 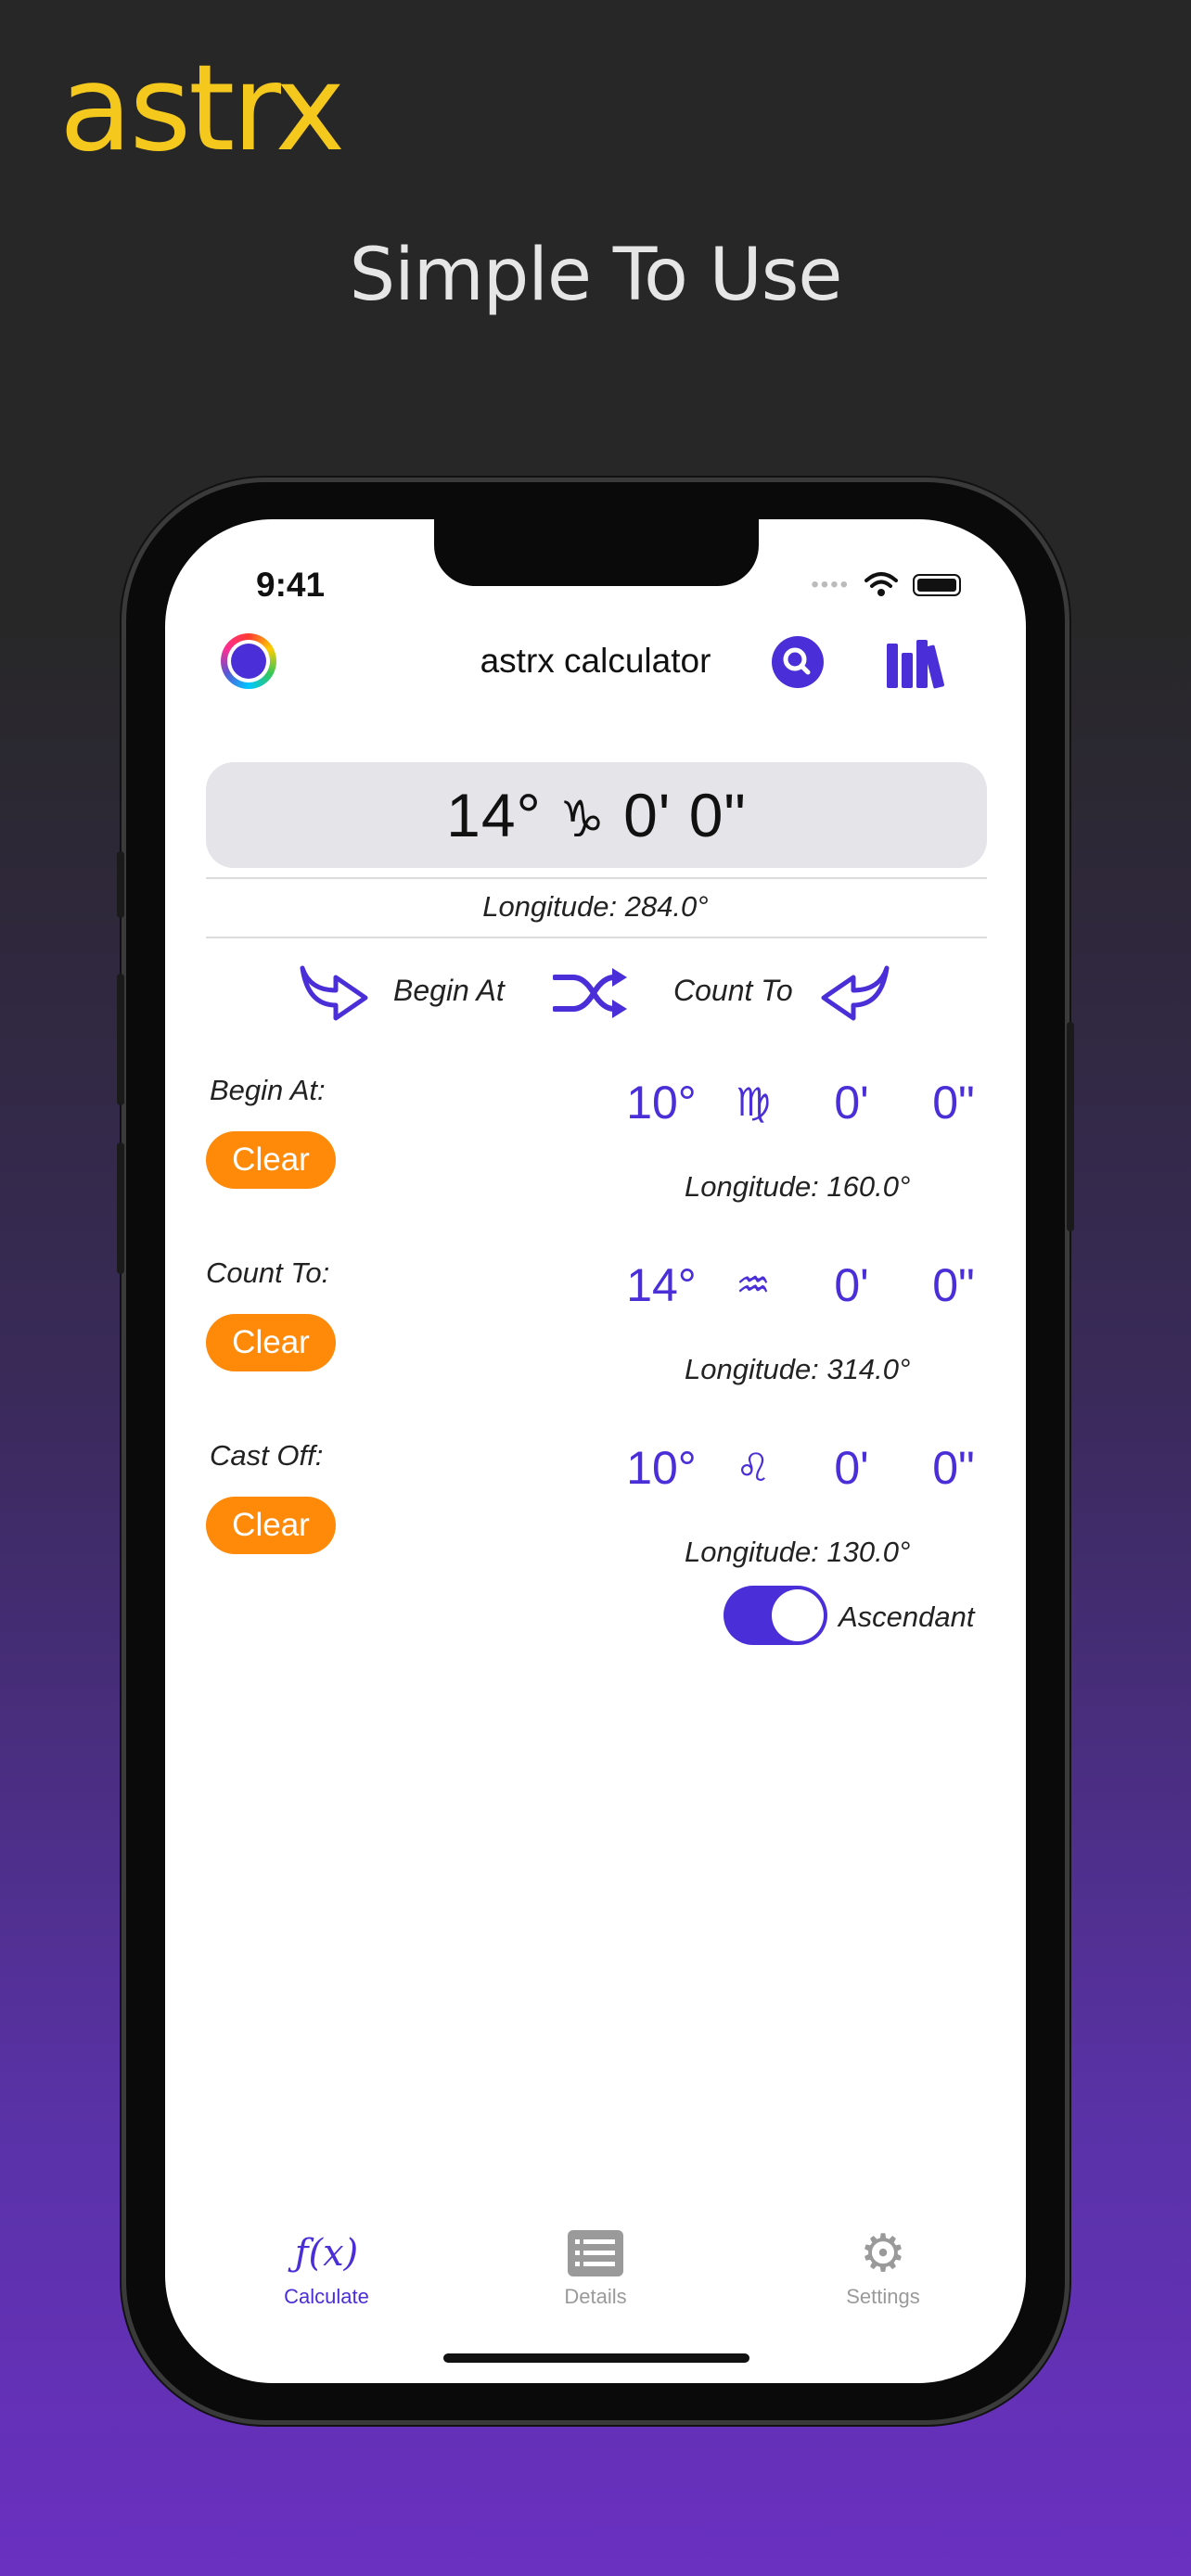 What do you see at coordinates (881, 584) in the screenshot?
I see `wifi-icon` at bounding box center [881, 584].